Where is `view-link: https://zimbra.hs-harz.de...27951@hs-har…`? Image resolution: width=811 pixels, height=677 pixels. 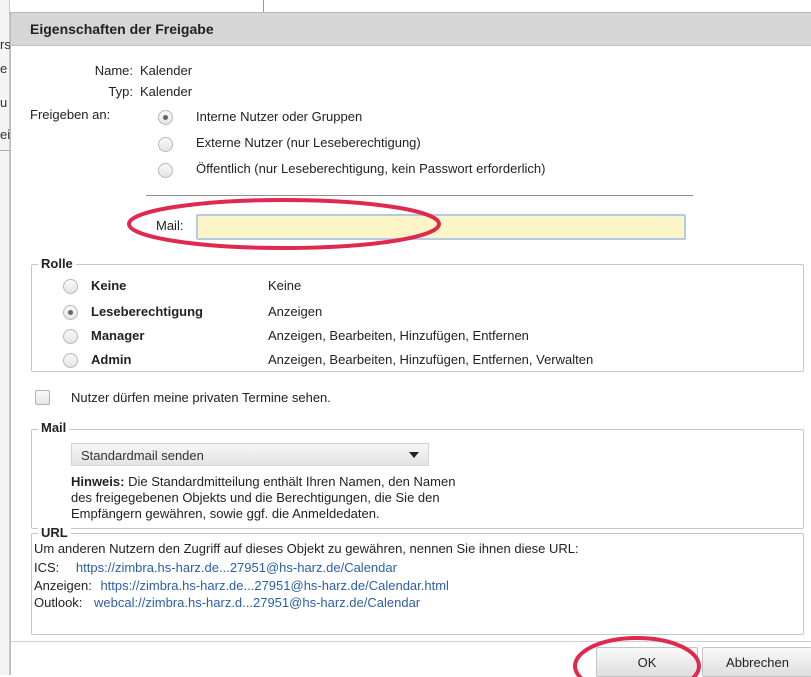
view-link: https://zimbra.hs-harz.de...27951@hs-har… is located at coordinates (274, 585).